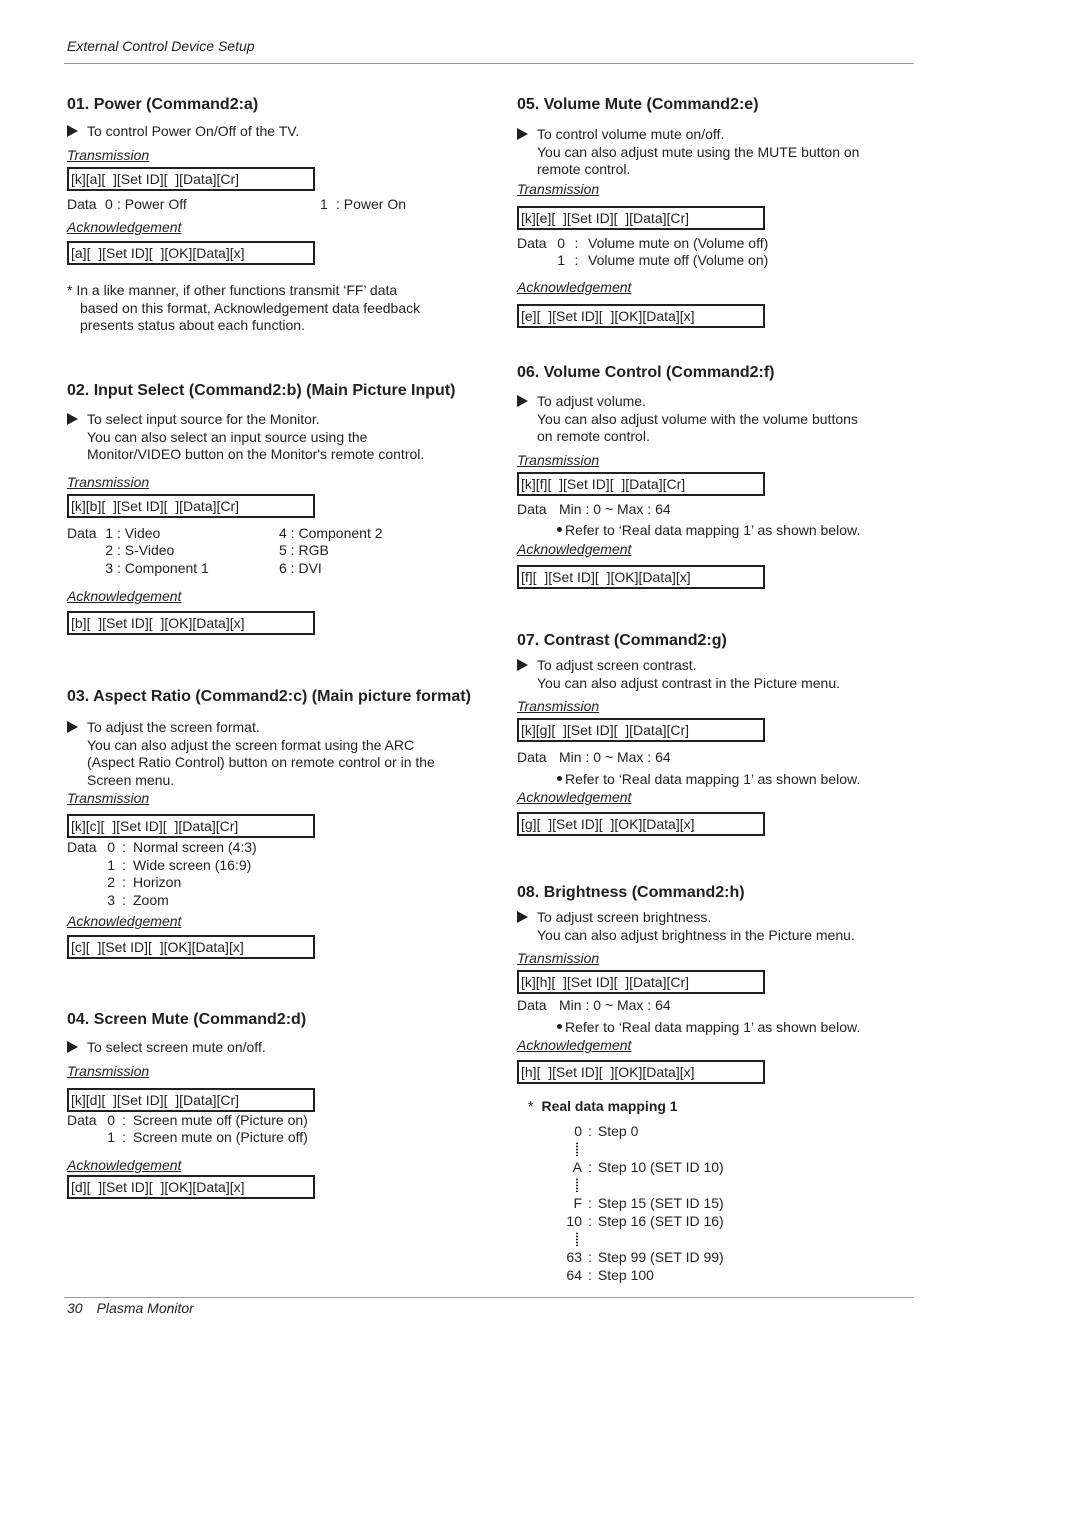  What do you see at coordinates (109, 567) in the screenshot?
I see `data-cell: 3` at bounding box center [109, 567].